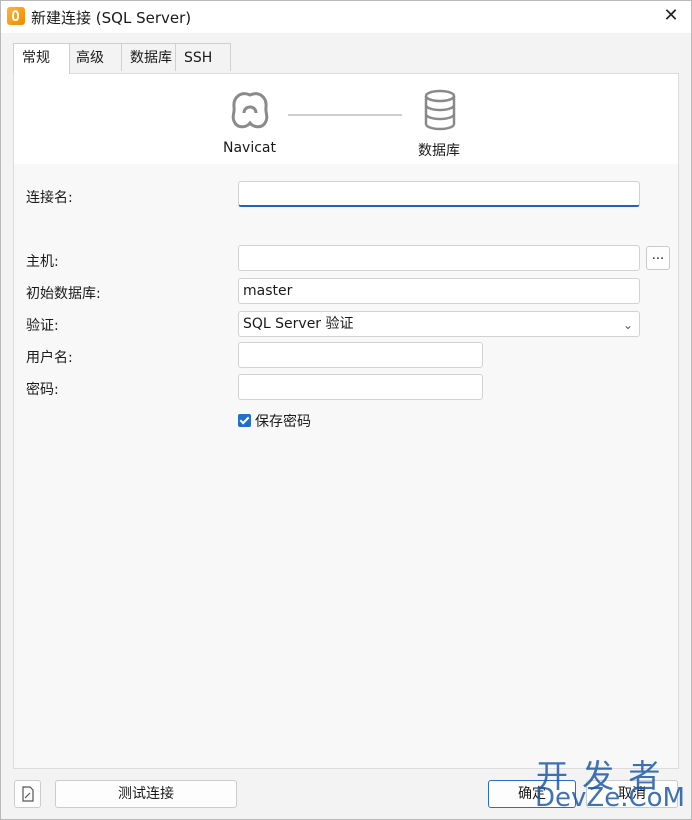 The height and width of the screenshot is (820, 692). I want to click on navicat-label: Navicat, so click(249, 148).